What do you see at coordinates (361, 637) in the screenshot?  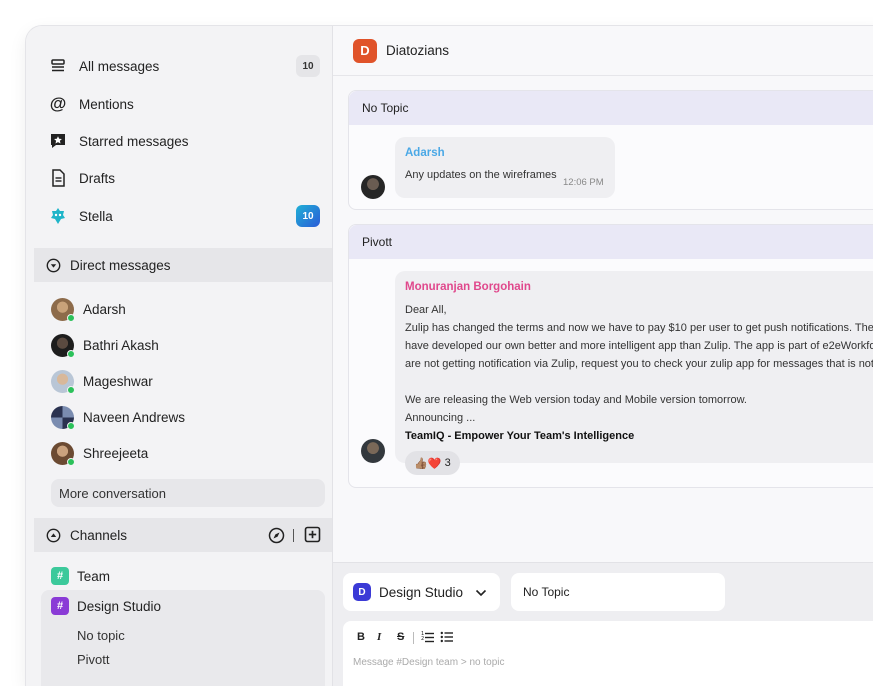 I see `bold-button: B` at bounding box center [361, 637].